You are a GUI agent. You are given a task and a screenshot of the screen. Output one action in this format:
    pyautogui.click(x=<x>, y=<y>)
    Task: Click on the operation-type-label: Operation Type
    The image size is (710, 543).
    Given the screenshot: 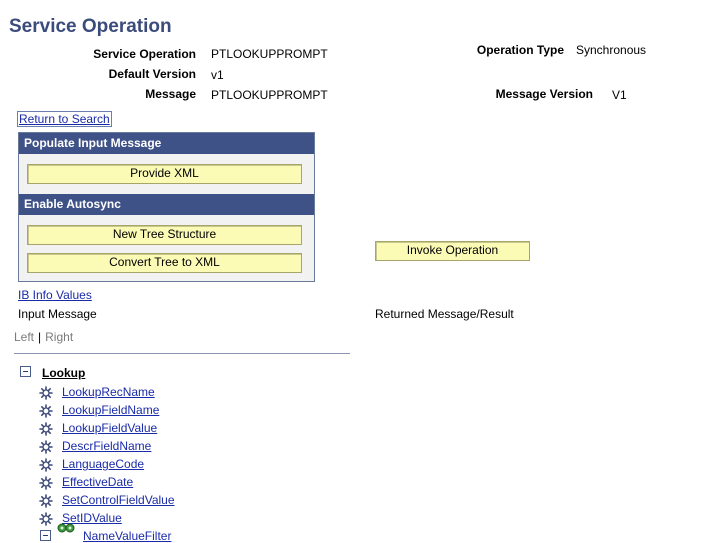 What is the action you would take?
    pyautogui.click(x=520, y=50)
    